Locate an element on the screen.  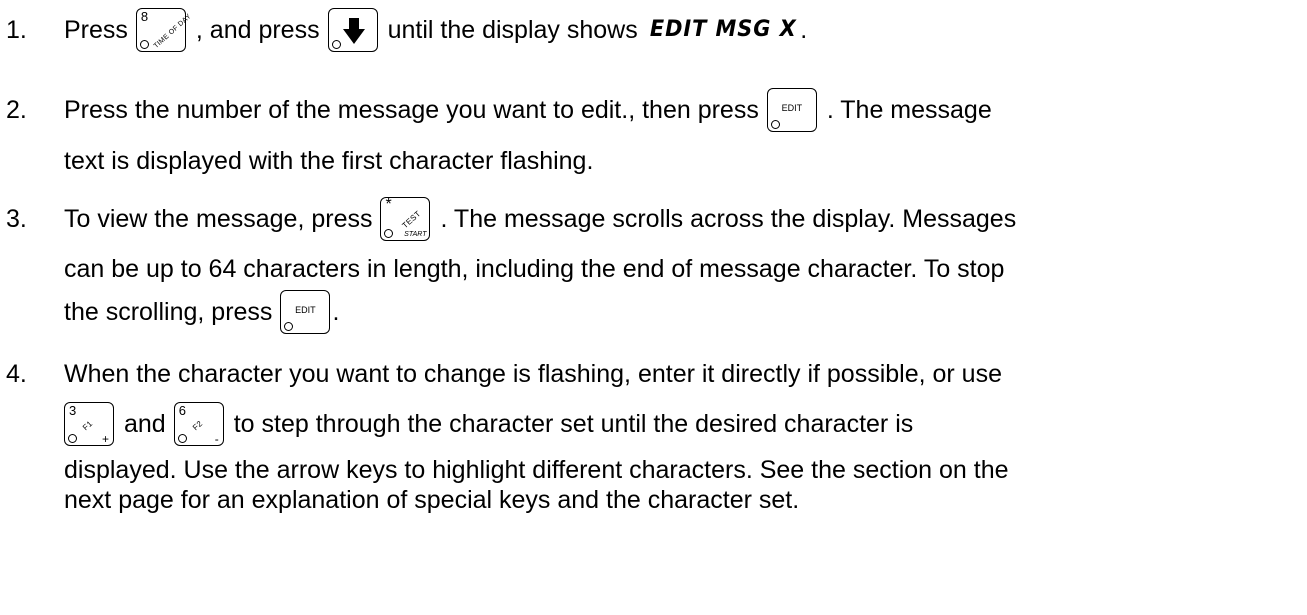
key-label: TIME OF DAY is located at coordinates (172, 31).